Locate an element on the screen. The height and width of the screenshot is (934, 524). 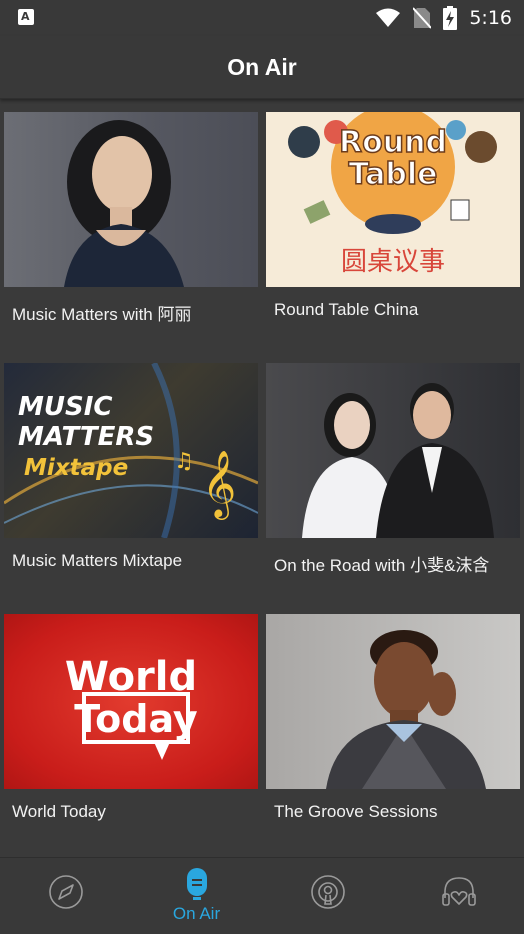
podcast-icon is located at coordinates (327, 892).